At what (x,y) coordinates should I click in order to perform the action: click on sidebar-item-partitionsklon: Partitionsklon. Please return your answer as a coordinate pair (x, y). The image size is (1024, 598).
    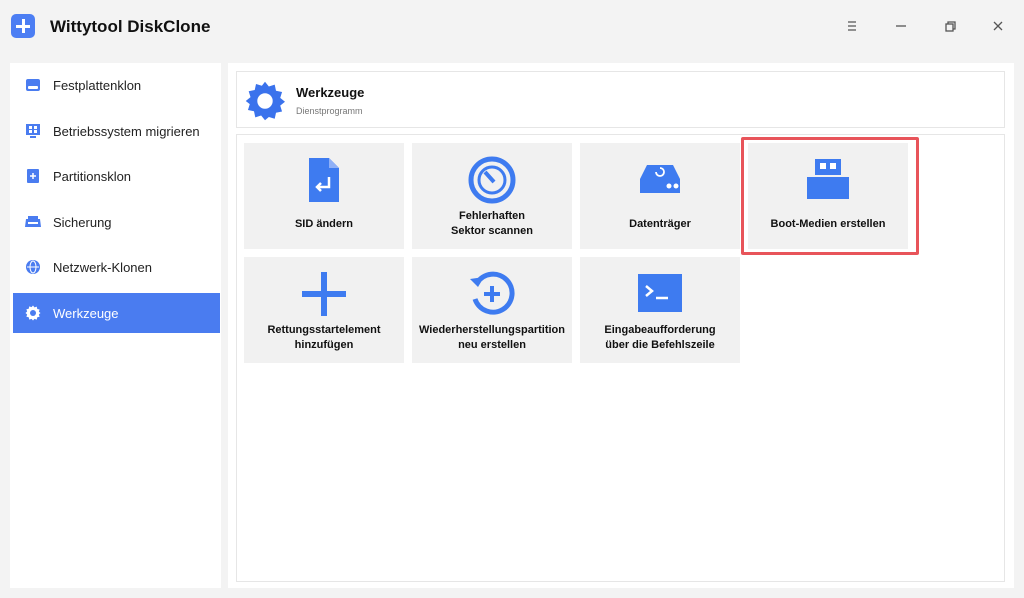
    Looking at the image, I should click on (116, 176).